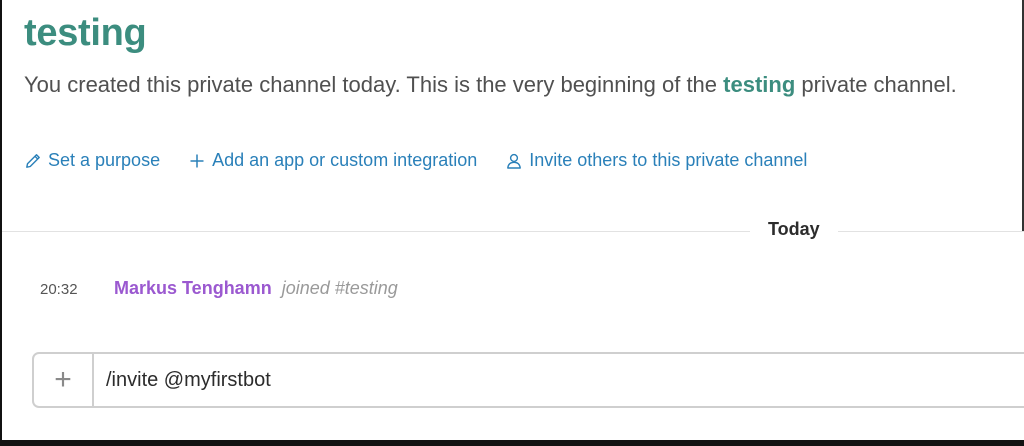  Describe the element at coordinates (794, 229) in the screenshot. I see `day-divider-label: Today` at that location.